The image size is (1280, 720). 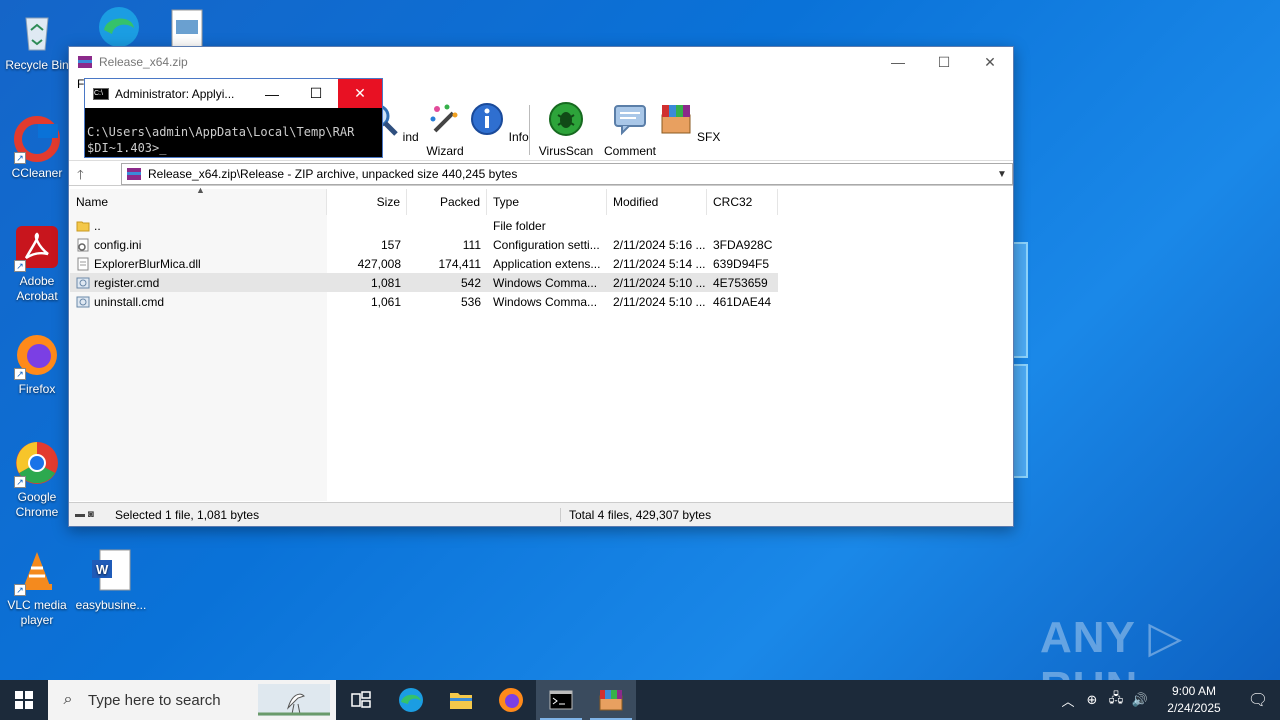 I want to click on winrar-icon, so click(x=611, y=700).